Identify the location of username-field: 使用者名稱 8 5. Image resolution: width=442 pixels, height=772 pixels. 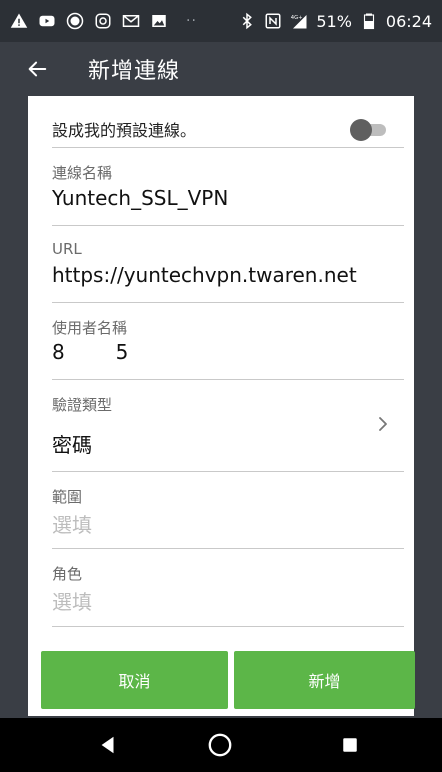
(228, 341).